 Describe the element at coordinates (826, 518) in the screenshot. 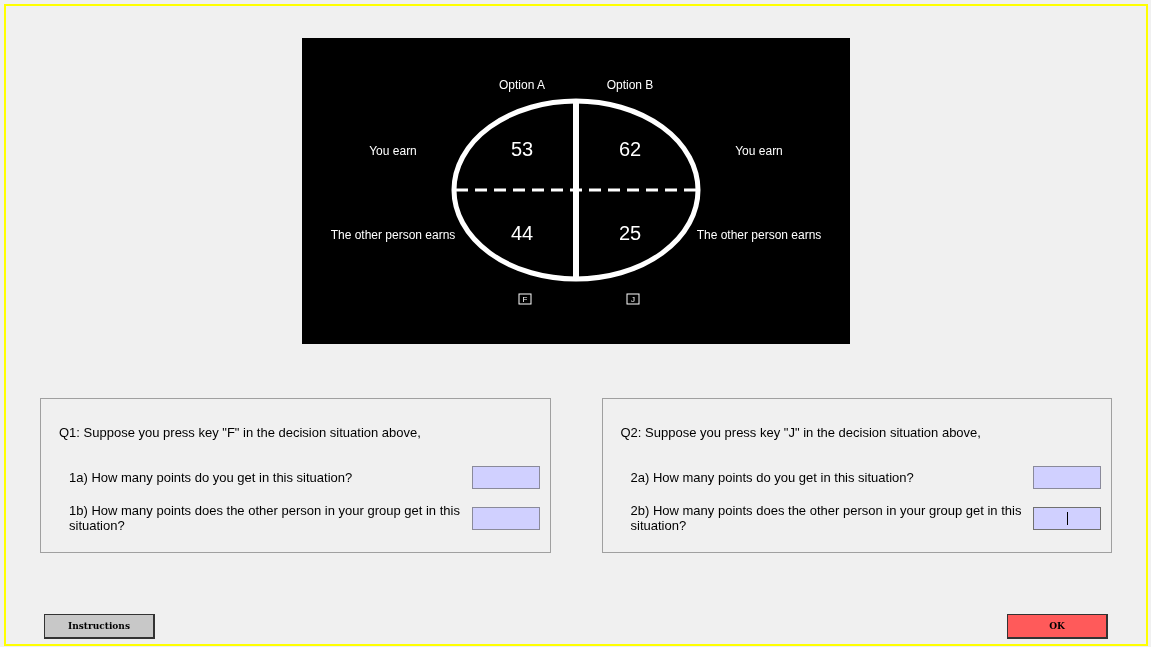

I see `question-text: 2b) How many points does the other person in your group get in this situation?` at that location.